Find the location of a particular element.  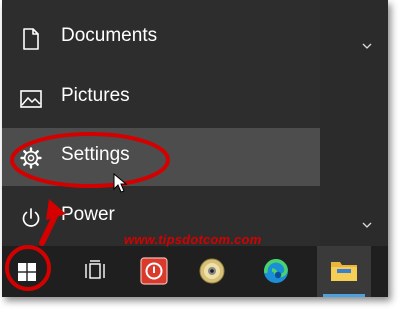

task-view-button is located at coordinates (94, 271).